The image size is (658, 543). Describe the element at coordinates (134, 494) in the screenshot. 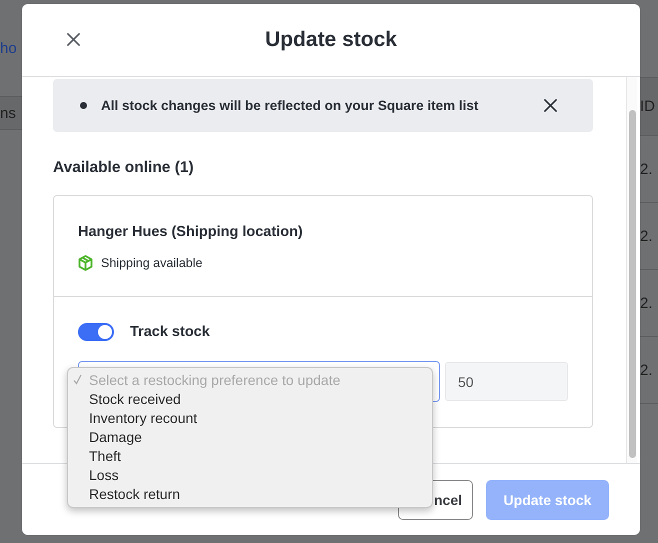

I see `menu-option: Restock return` at that location.